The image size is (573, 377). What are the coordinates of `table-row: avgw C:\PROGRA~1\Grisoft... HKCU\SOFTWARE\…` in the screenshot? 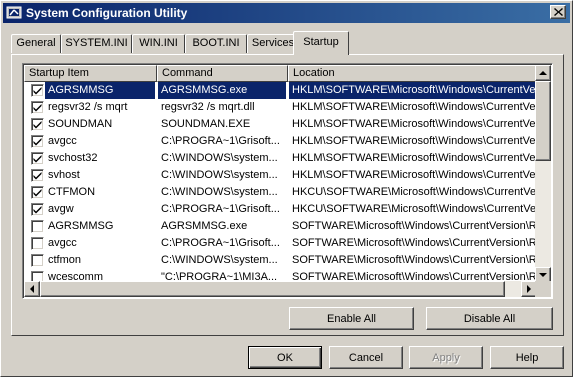 It's located at (280, 209).